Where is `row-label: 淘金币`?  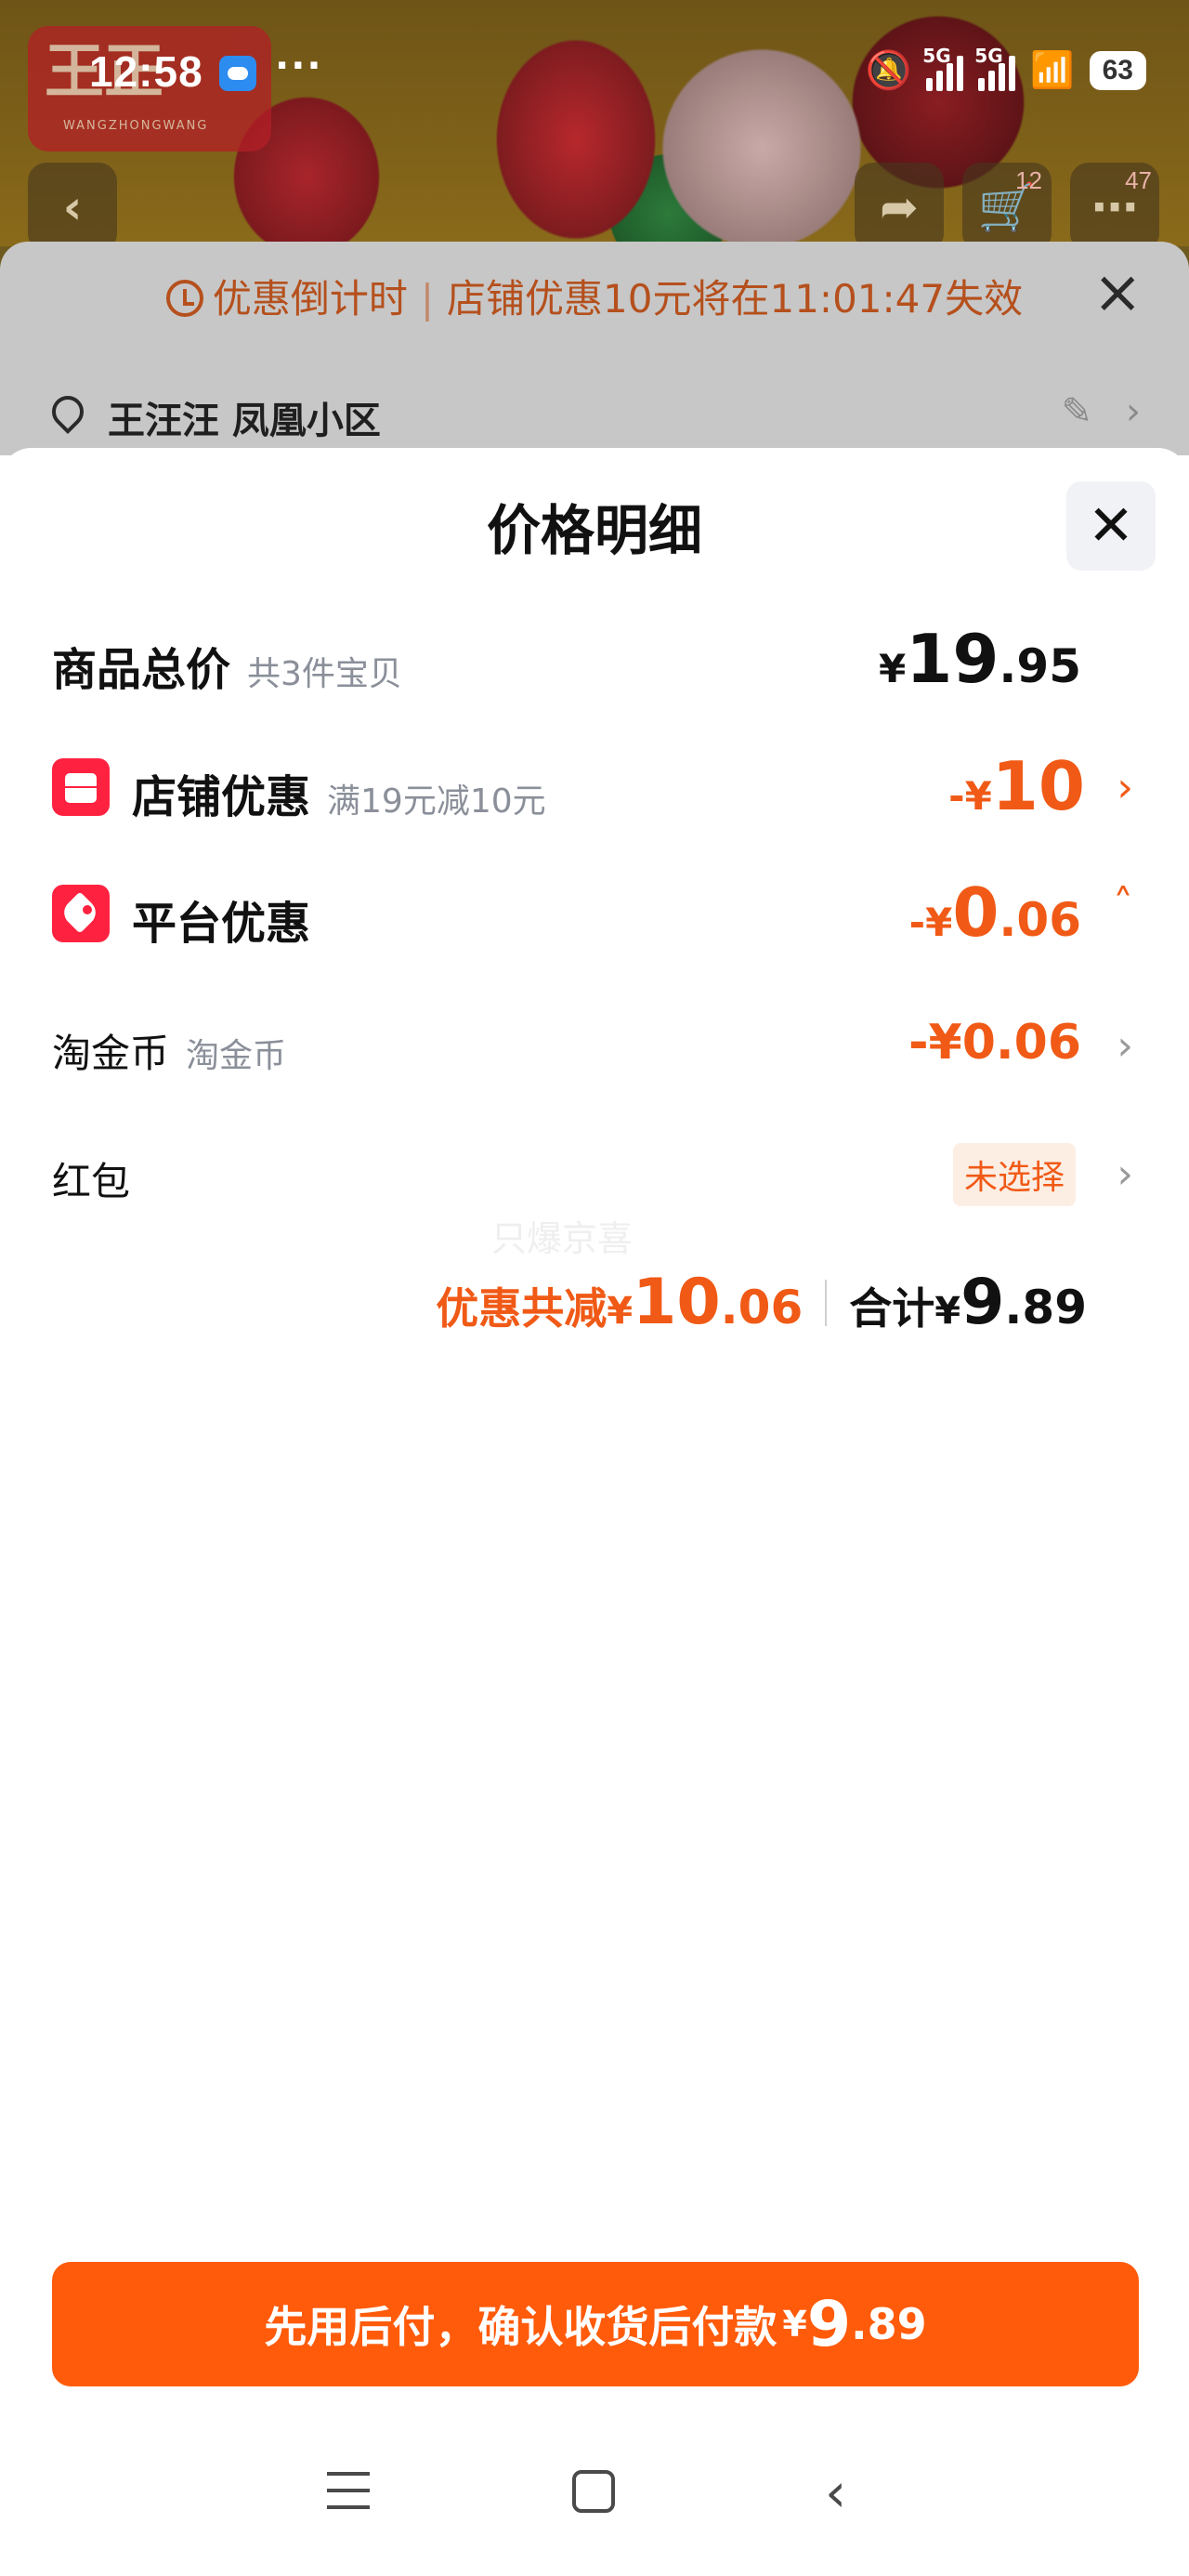
row-label: 淘金币 is located at coordinates (111, 1053).